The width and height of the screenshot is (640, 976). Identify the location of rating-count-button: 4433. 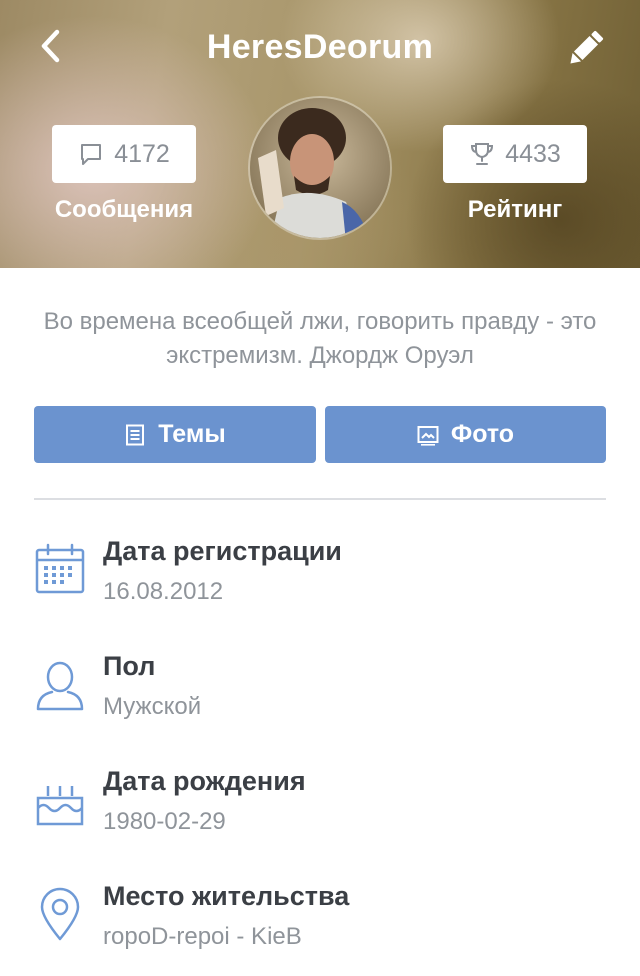
(515, 154).